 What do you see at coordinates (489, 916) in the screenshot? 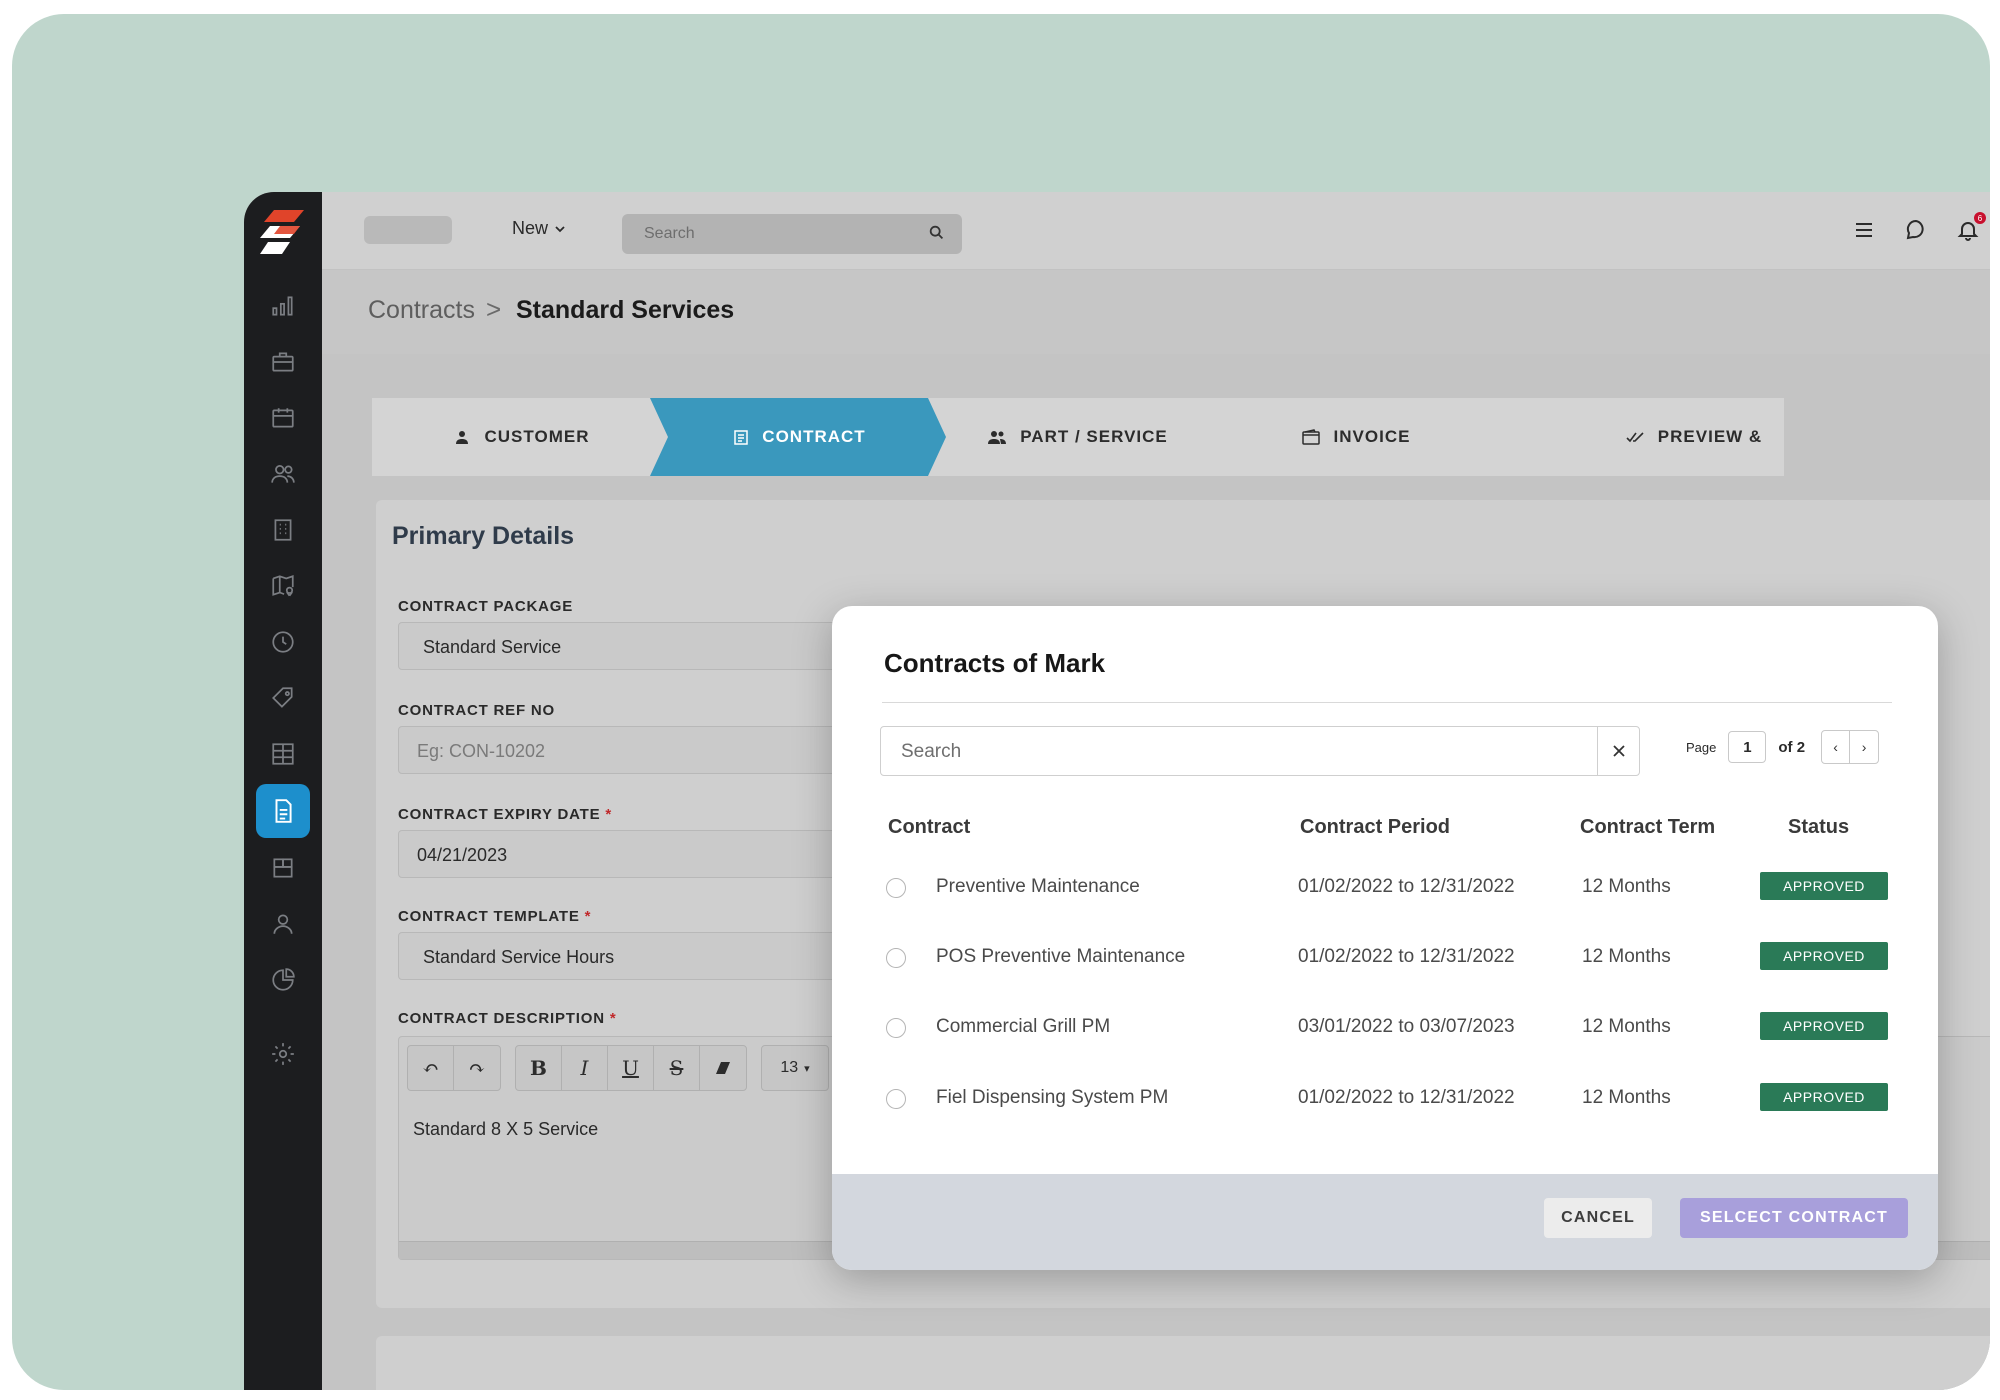
I see `contract-template-label-text: CONTRACT TEMPLATE` at bounding box center [489, 916].